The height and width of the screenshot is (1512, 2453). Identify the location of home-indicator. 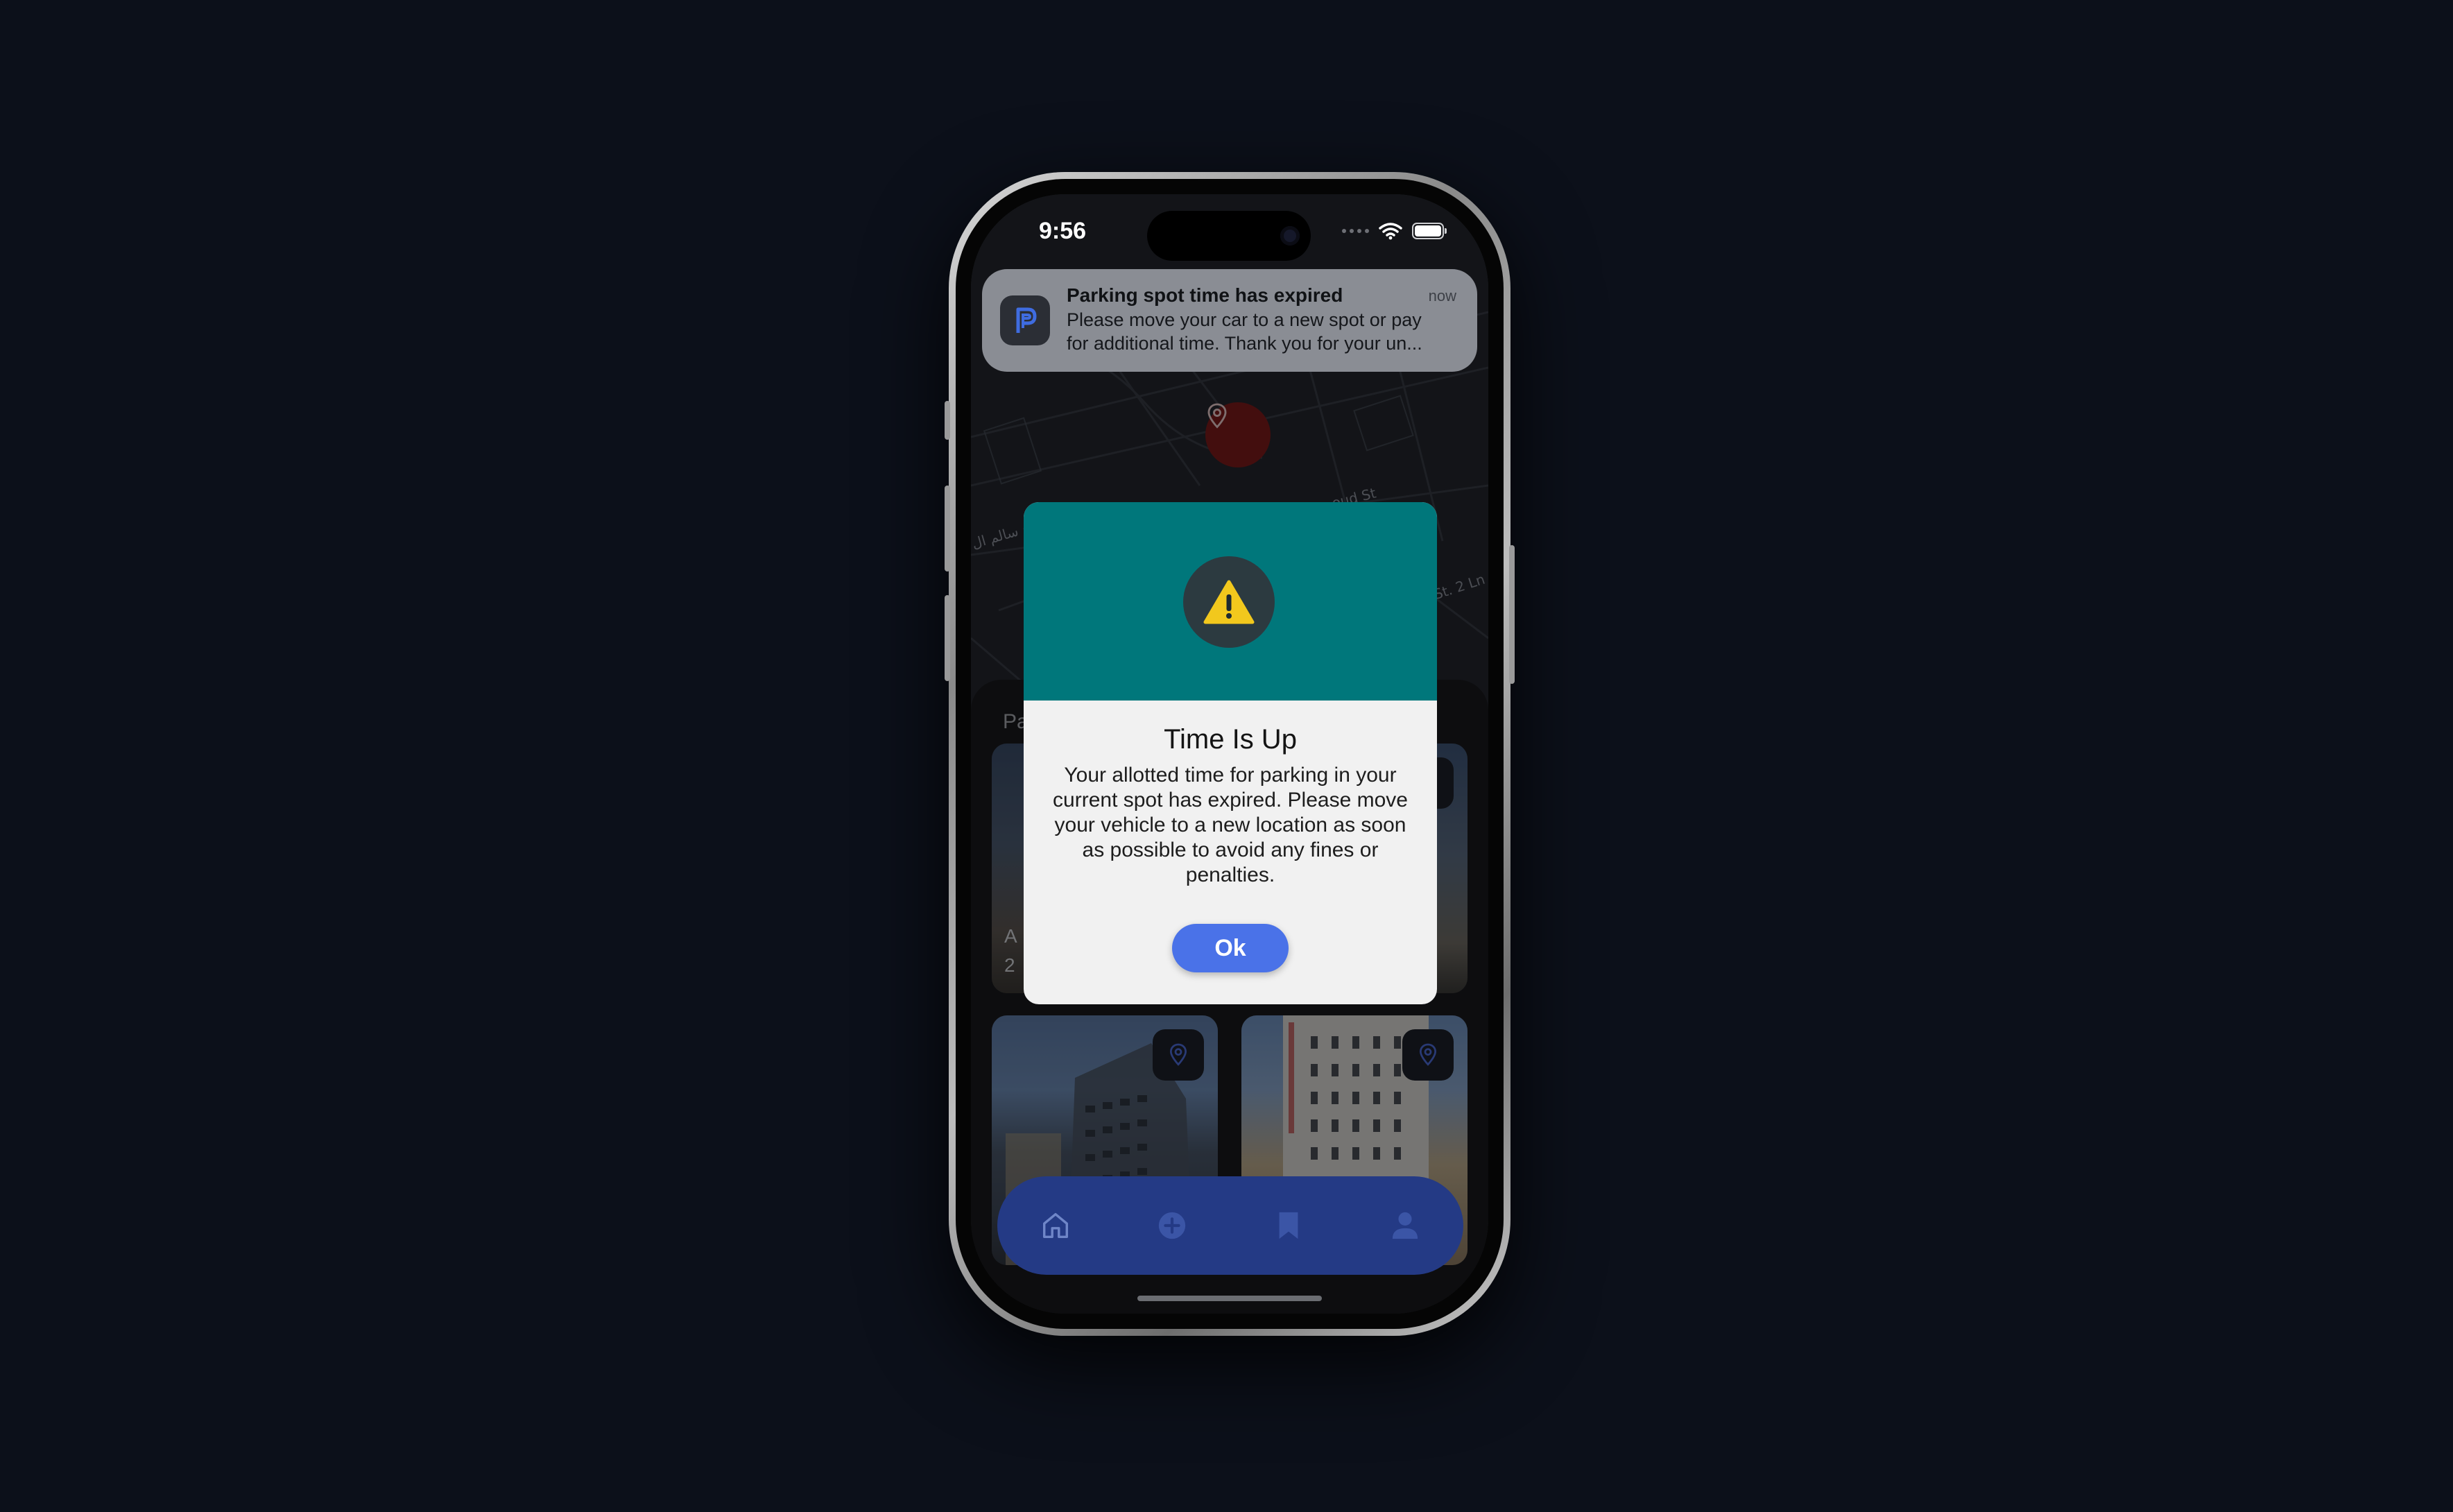
(1229, 1299).